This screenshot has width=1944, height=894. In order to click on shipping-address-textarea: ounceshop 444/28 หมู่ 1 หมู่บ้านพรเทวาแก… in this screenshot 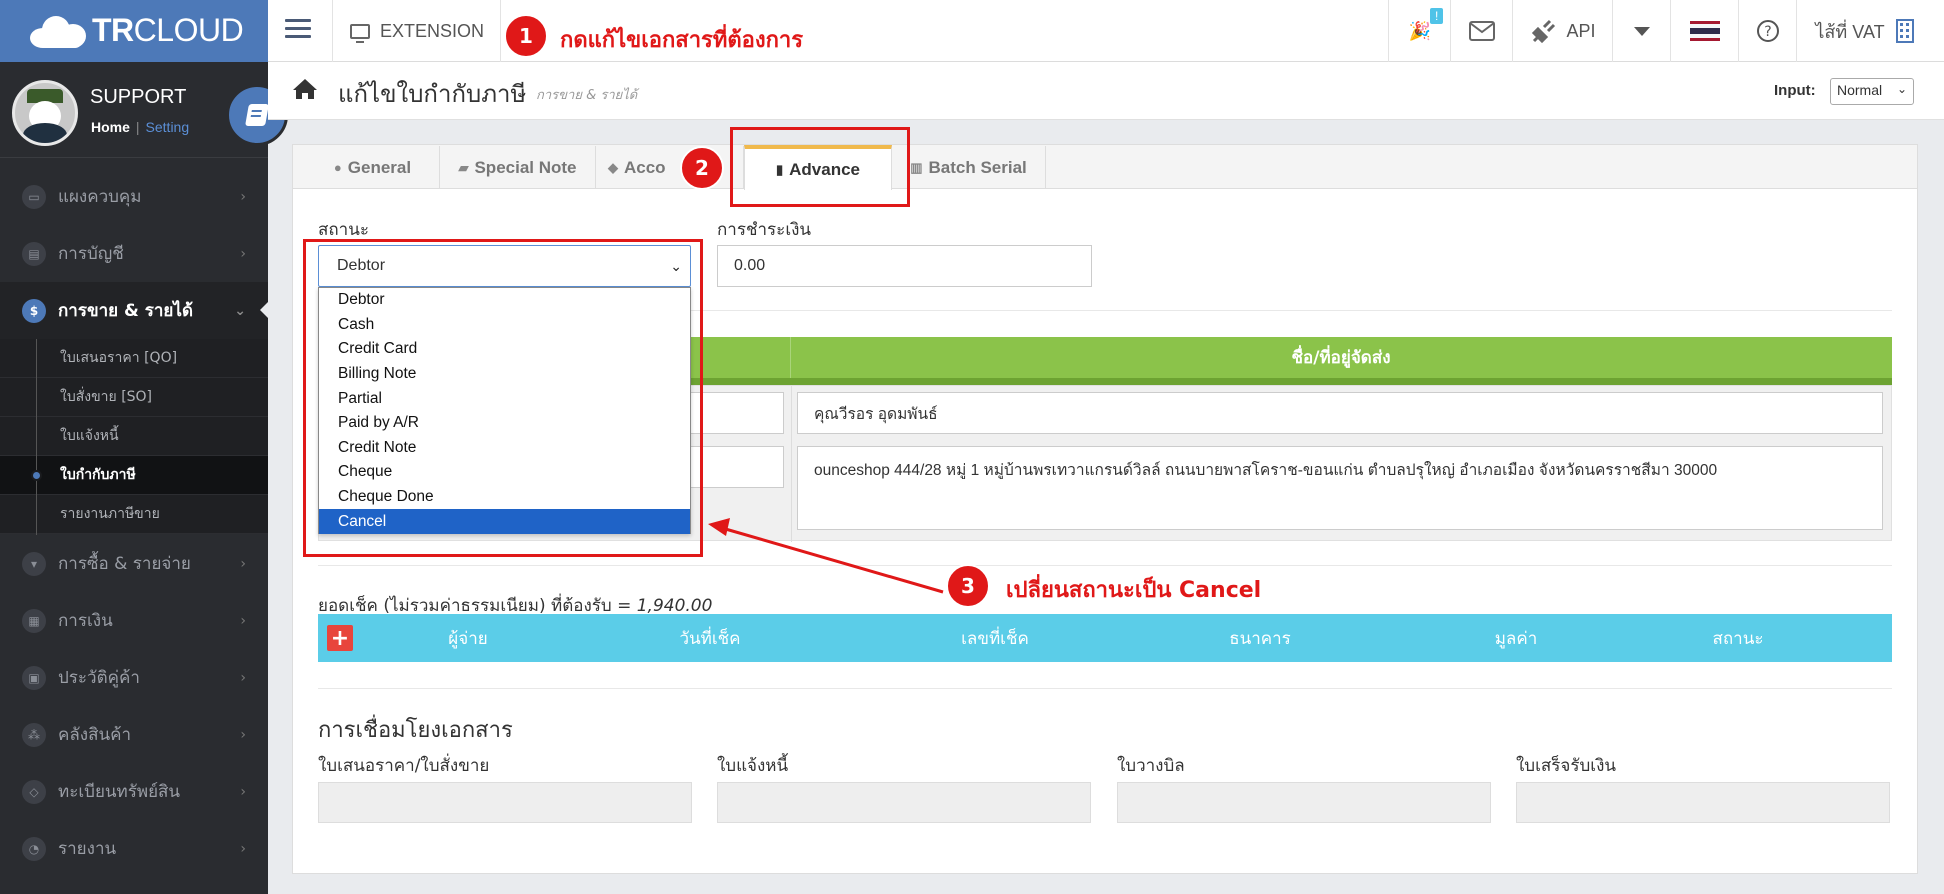, I will do `click(1340, 488)`.